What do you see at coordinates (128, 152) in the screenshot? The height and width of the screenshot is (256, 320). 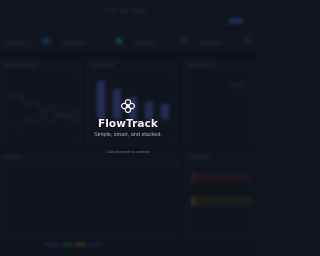 I see `continue-hint: Click anywhere to continue` at bounding box center [128, 152].